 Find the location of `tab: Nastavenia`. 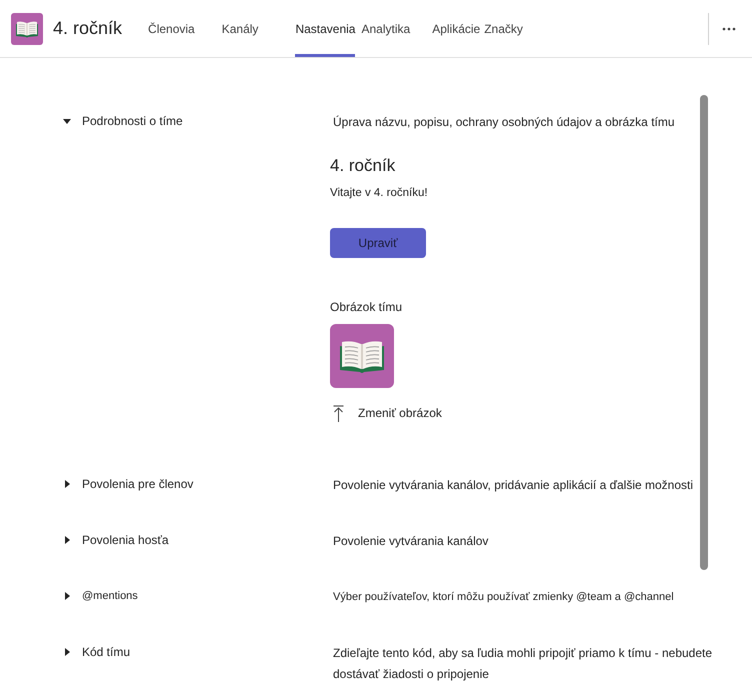

tab: Nastavenia is located at coordinates (325, 28).